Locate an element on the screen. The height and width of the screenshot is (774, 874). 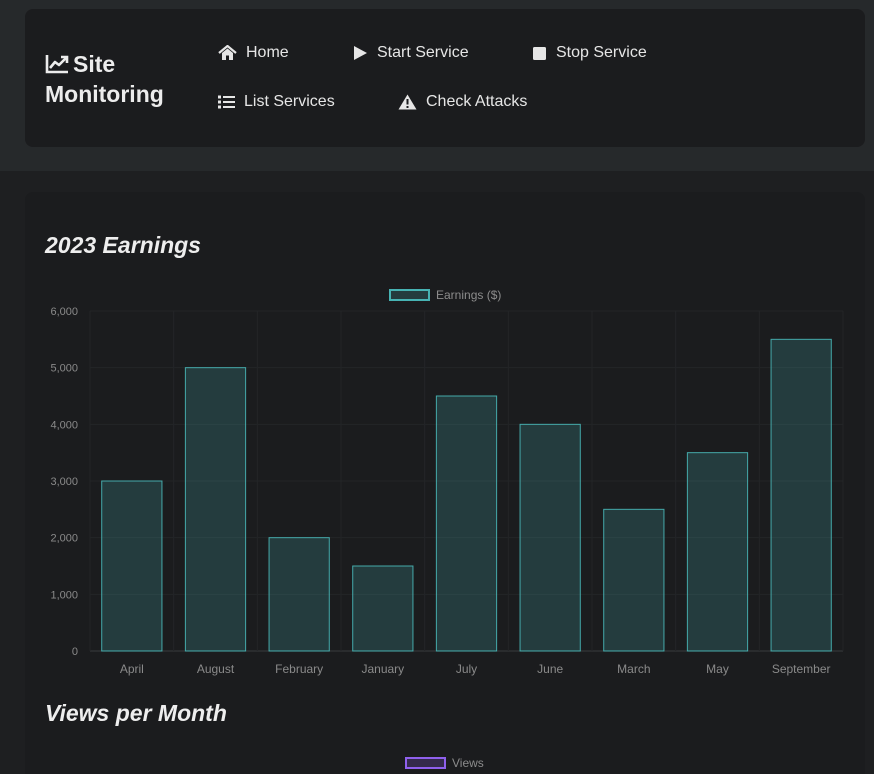
bar-february is located at coordinates (299, 594).